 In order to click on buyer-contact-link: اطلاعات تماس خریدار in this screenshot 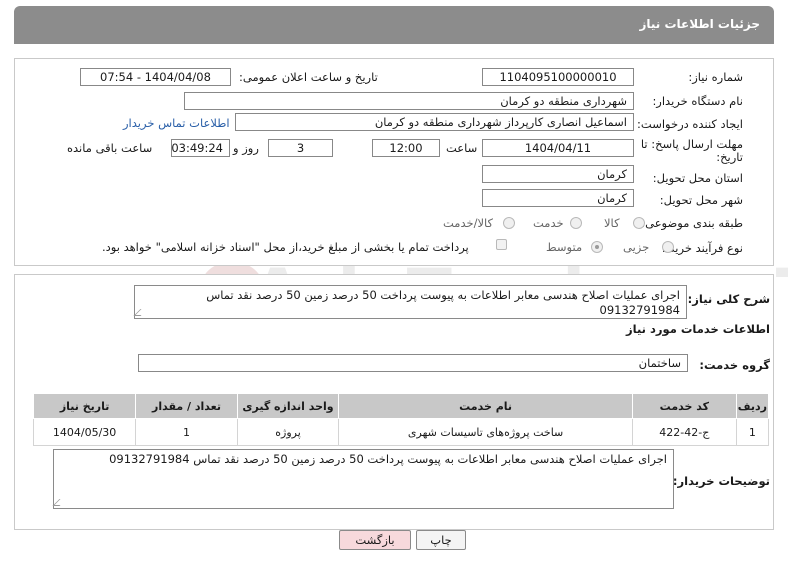, I will do `click(176, 123)`.